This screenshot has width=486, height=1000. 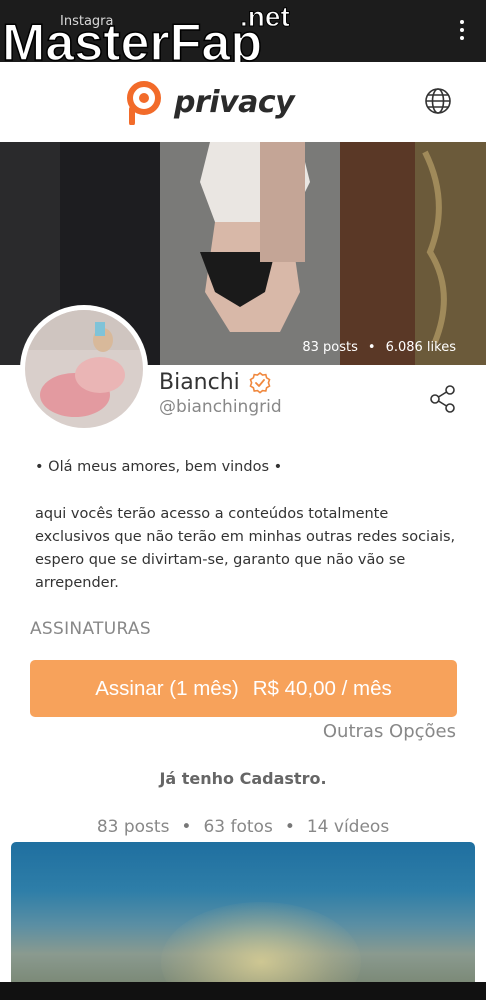 What do you see at coordinates (199, 382) in the screenshot?
I see `profile-name: Bianchi` at bounding box center [199, 382].